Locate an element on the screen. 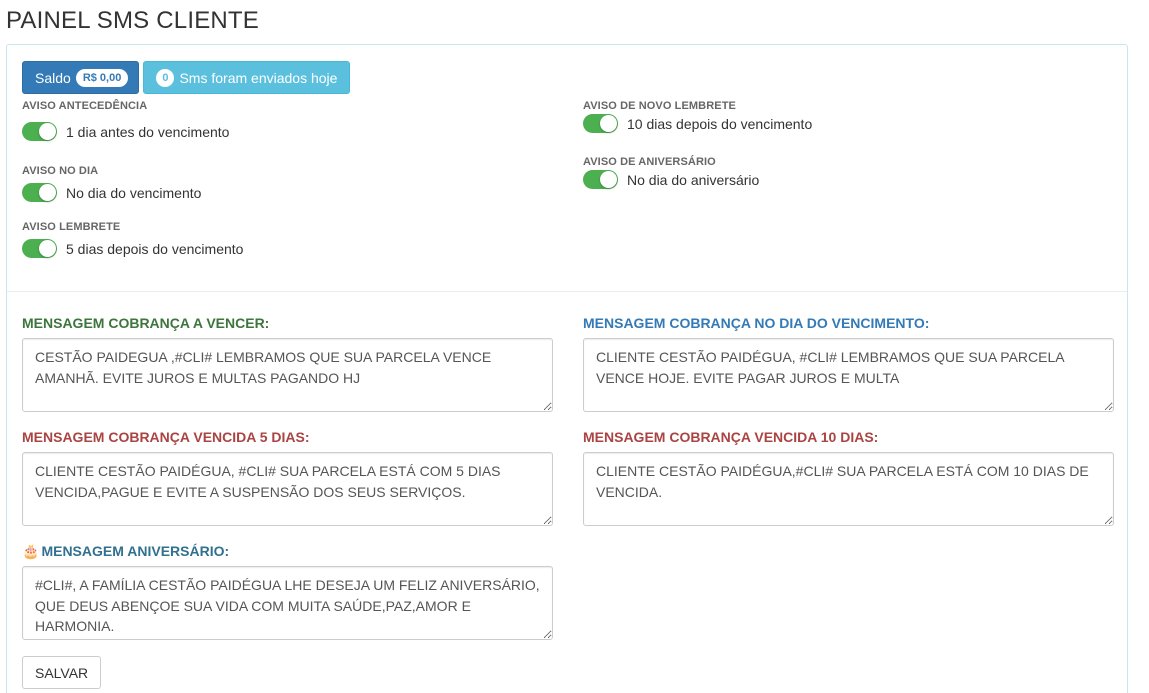 This screenshot has height=693, width=1149. toggle-label: AVISO DE ANIVERSÁRIO is located at coordinates (649, 162).